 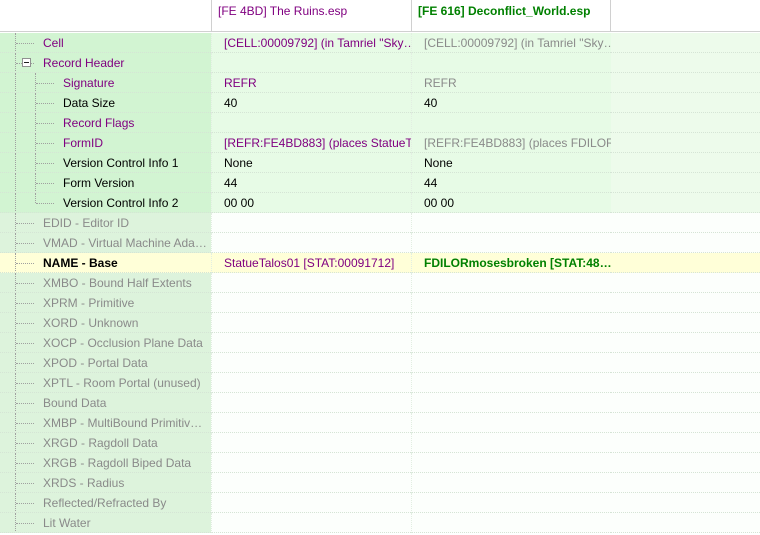 I want to click on value-cell-deconflict-world: None, so click(x=511, y=163).